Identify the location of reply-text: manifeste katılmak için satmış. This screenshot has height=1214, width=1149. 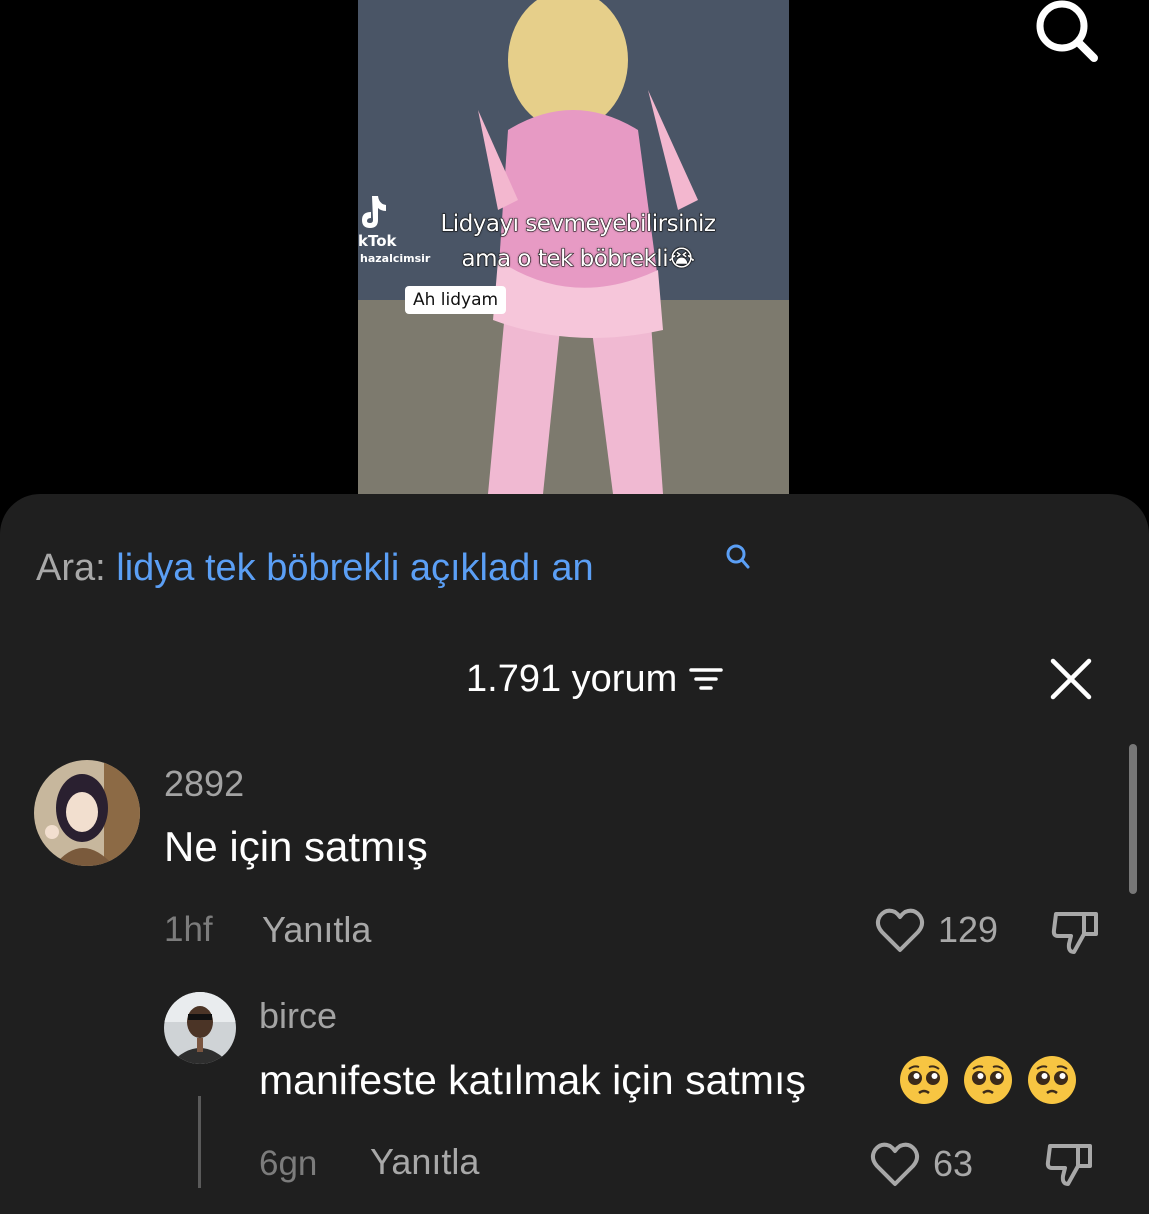
(532, 1080).